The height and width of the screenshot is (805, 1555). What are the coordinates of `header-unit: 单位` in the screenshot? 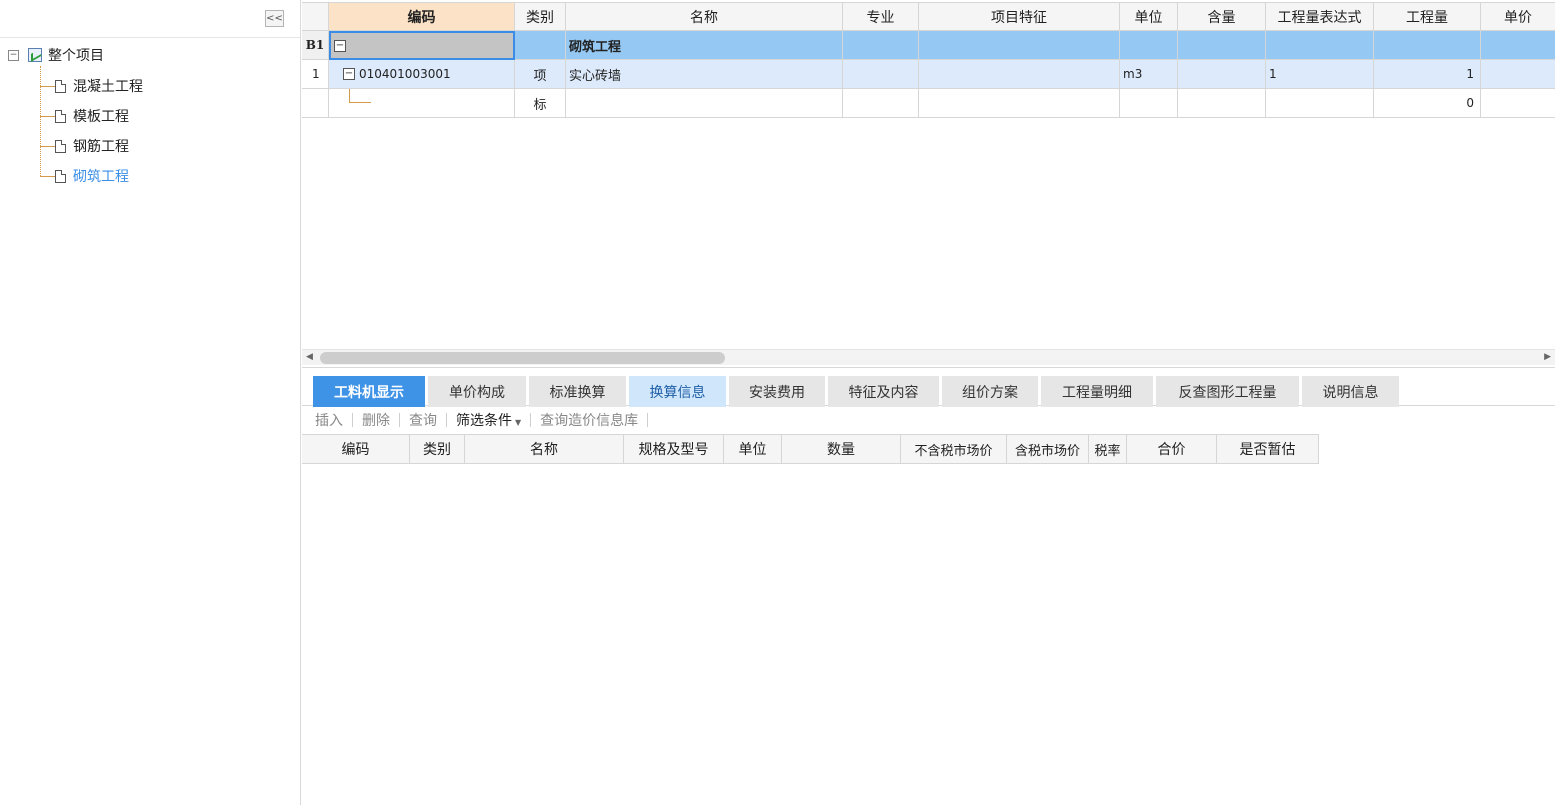 It's located at (1149, 16).